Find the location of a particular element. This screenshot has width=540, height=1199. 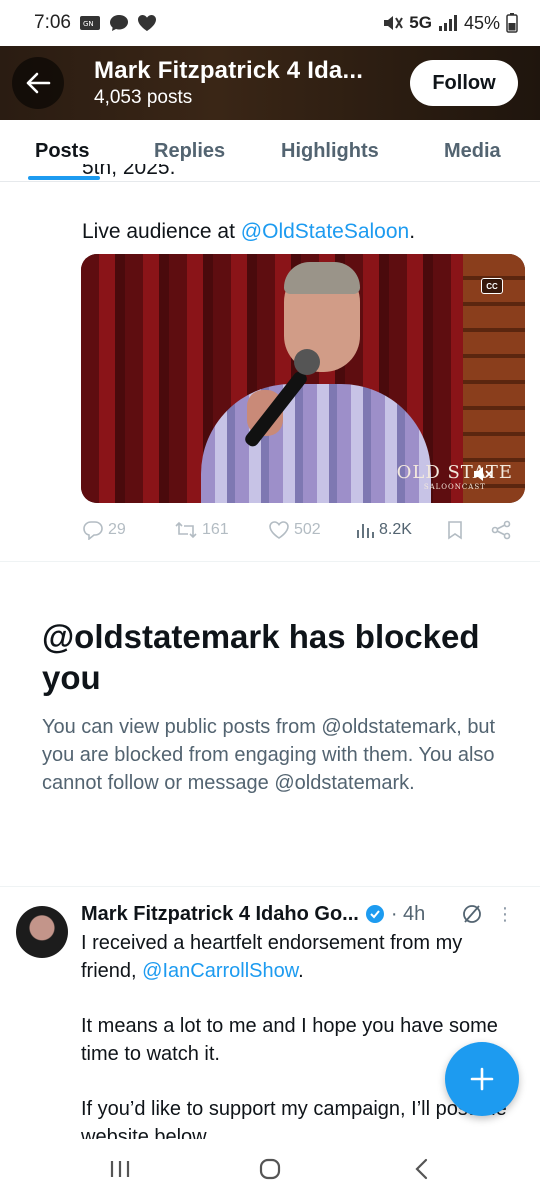

like-button: 502 is located at coordinates (294, 530).